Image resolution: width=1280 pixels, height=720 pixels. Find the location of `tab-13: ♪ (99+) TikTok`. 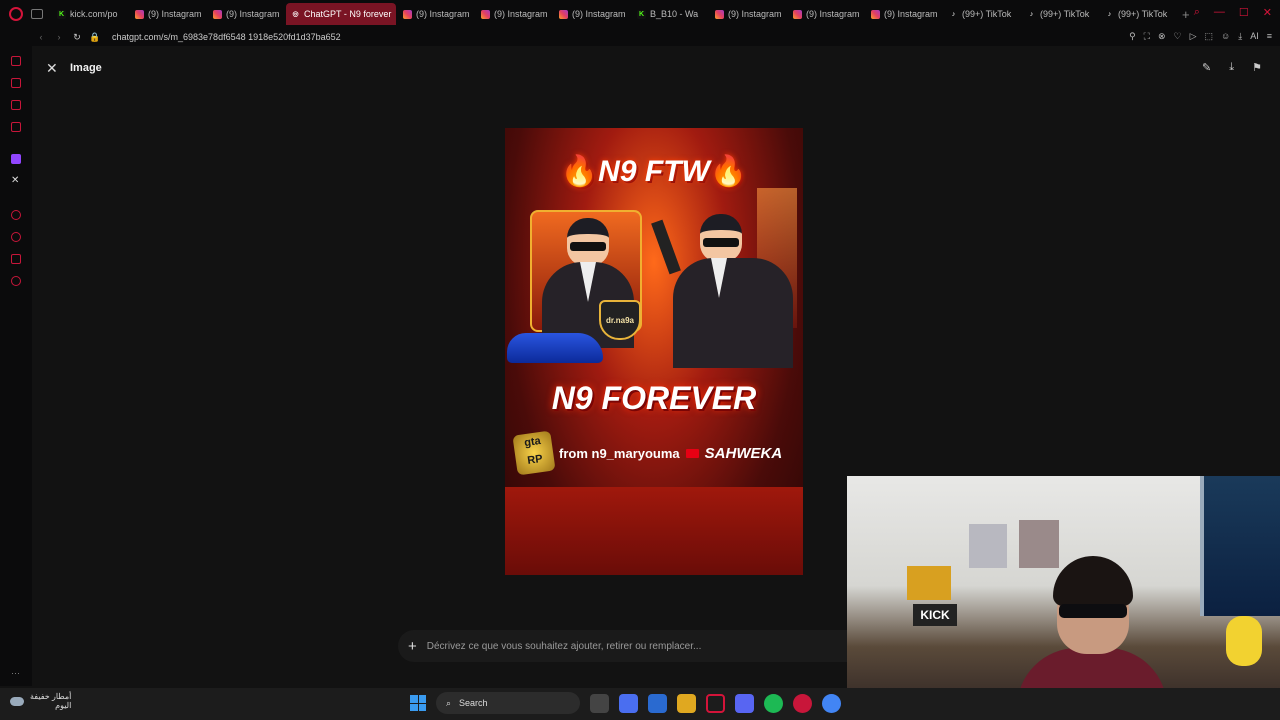

tab-13: ♪ (99+) TikTok is located at coordinates (1138, 14).